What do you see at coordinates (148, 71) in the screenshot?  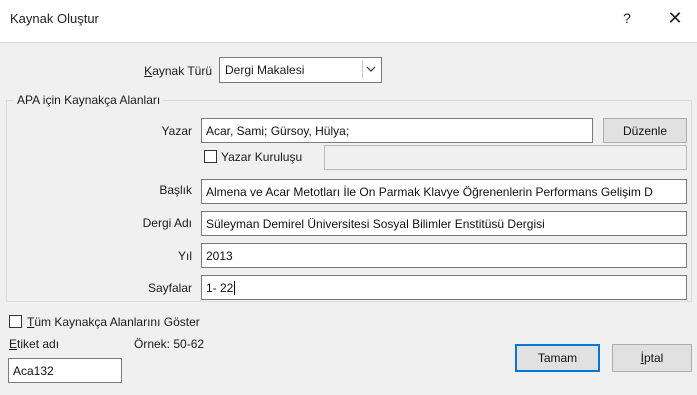 I see `source-type-label-accesskey: K` at bounding box center [148, 71].